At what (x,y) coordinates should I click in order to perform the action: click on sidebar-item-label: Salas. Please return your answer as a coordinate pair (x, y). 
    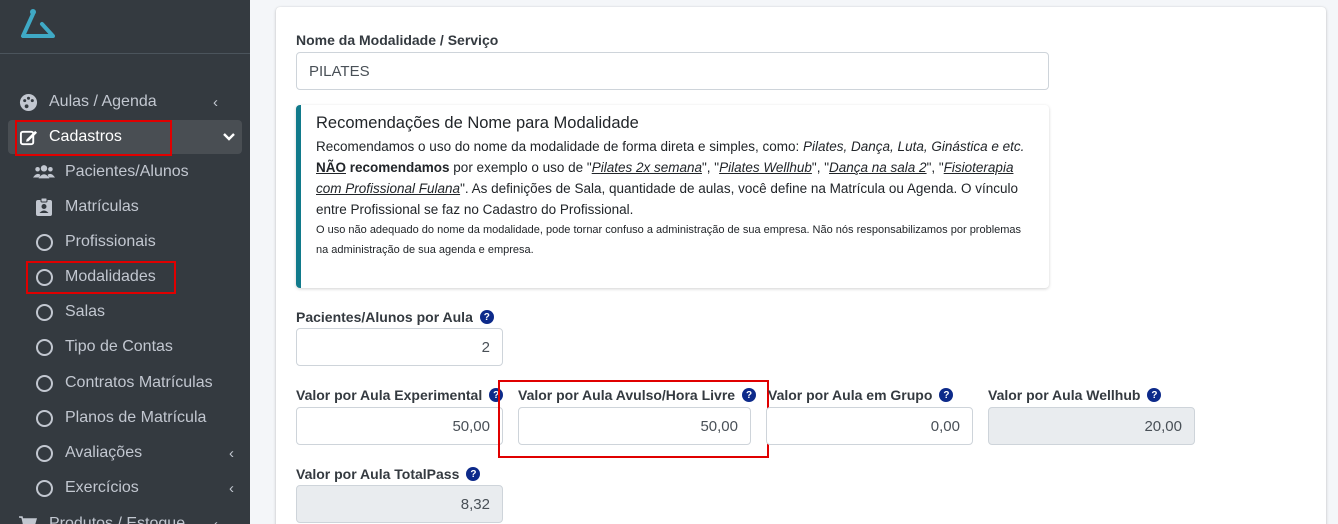
    Looking at the image, I should click on (85, 311).